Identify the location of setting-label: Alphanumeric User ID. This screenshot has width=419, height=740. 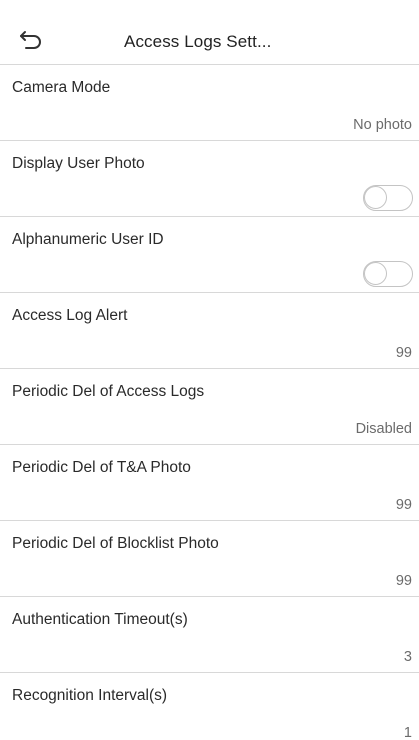
(88, 239).